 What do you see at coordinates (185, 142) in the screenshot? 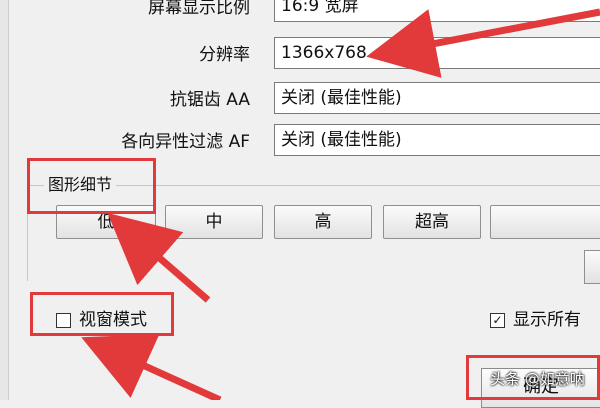
I see `anisotropic-label: 各向异性过滤 AF` at bounding box center [185, 142].